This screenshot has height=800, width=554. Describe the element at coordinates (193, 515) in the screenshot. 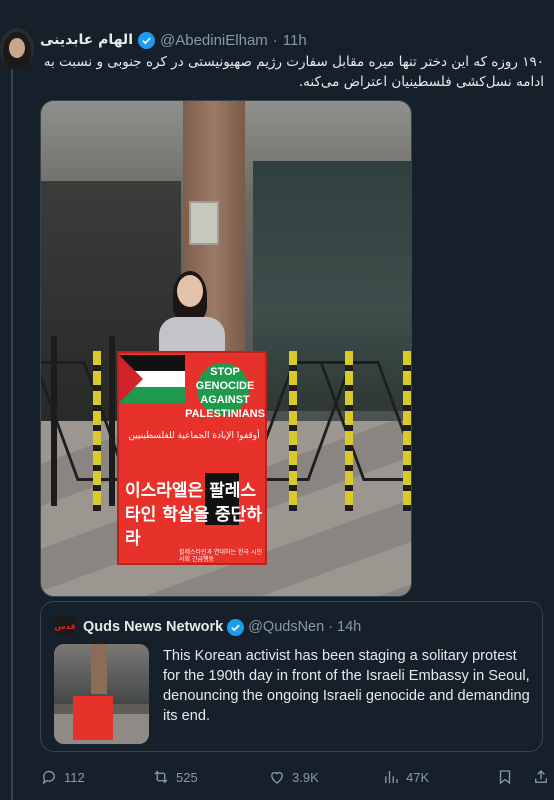

I see `sign-korean-text: 이스라엘은 팔레스타인 학살을 중단하라` at that location.